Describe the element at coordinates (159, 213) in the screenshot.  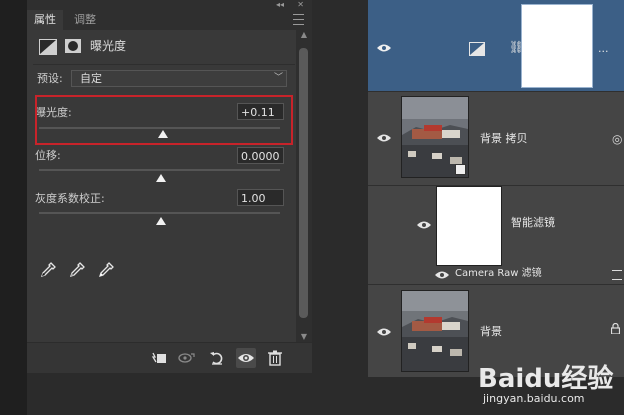
I see `gamma-slider-track` at that location.